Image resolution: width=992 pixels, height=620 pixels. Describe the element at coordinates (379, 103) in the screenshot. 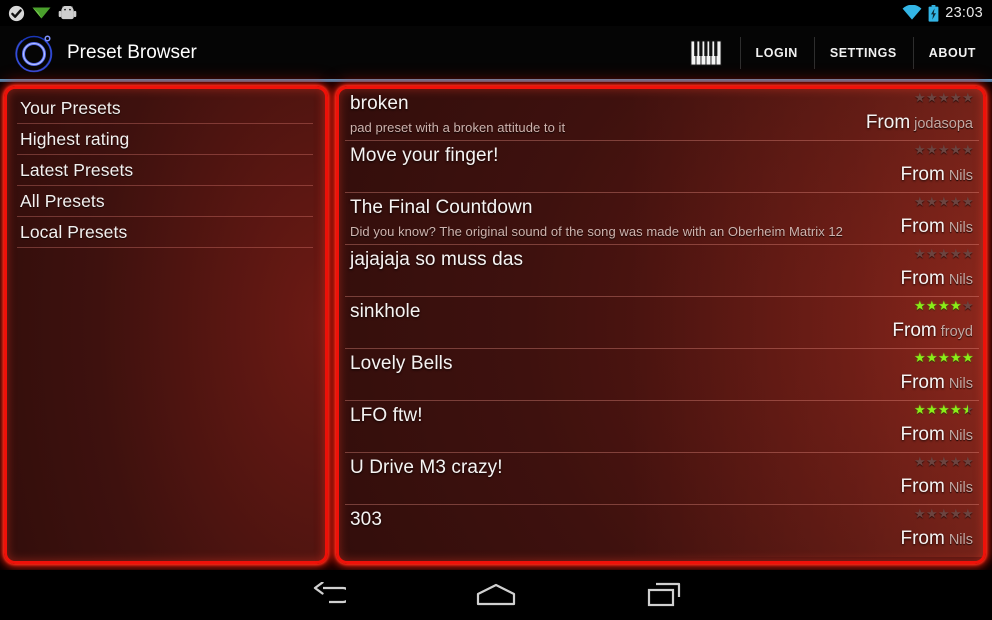

I see `preset-title: broken` at that location.